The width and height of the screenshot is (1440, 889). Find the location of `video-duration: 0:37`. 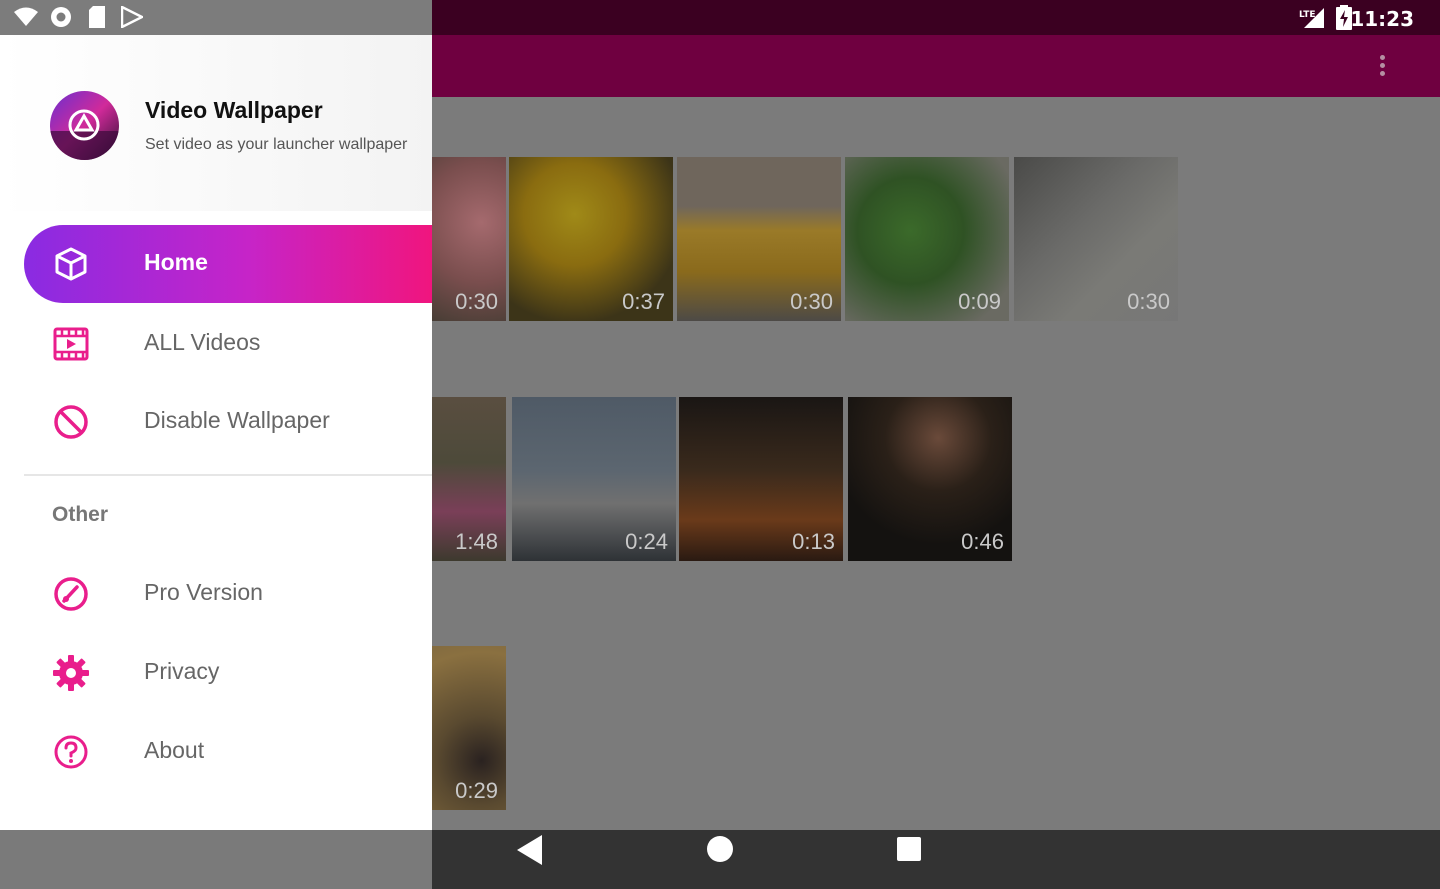

video-duration: 0:37 is located at coordinates (643, 301).